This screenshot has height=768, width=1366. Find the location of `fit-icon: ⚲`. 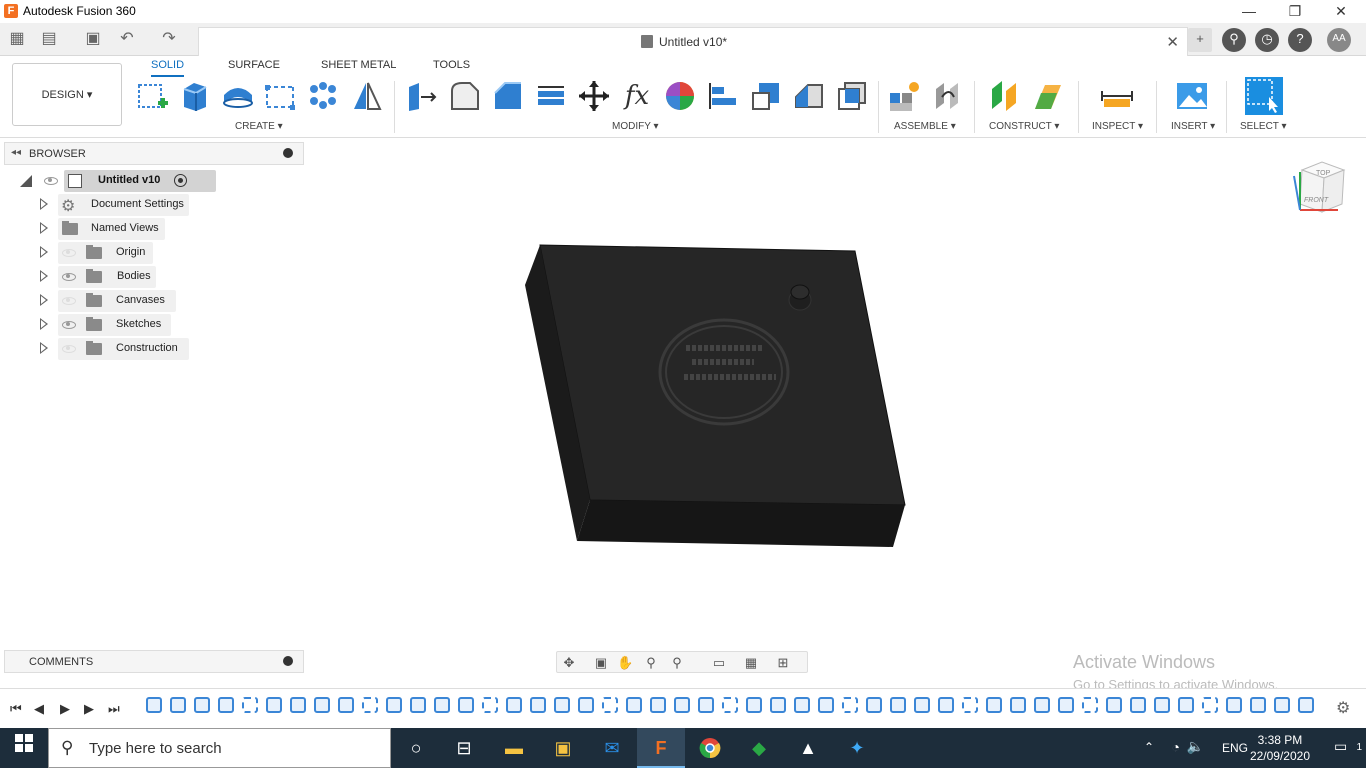

fit-icon: ⚲ is located at coordinates (677, 663).